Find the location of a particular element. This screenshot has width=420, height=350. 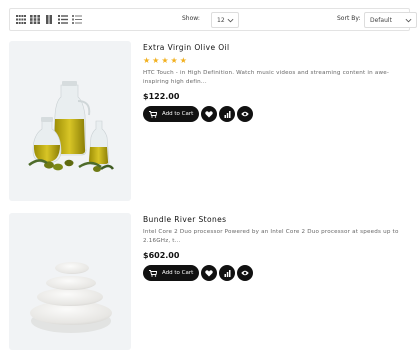

show-label: Show: is located at coordinates (191, 18).